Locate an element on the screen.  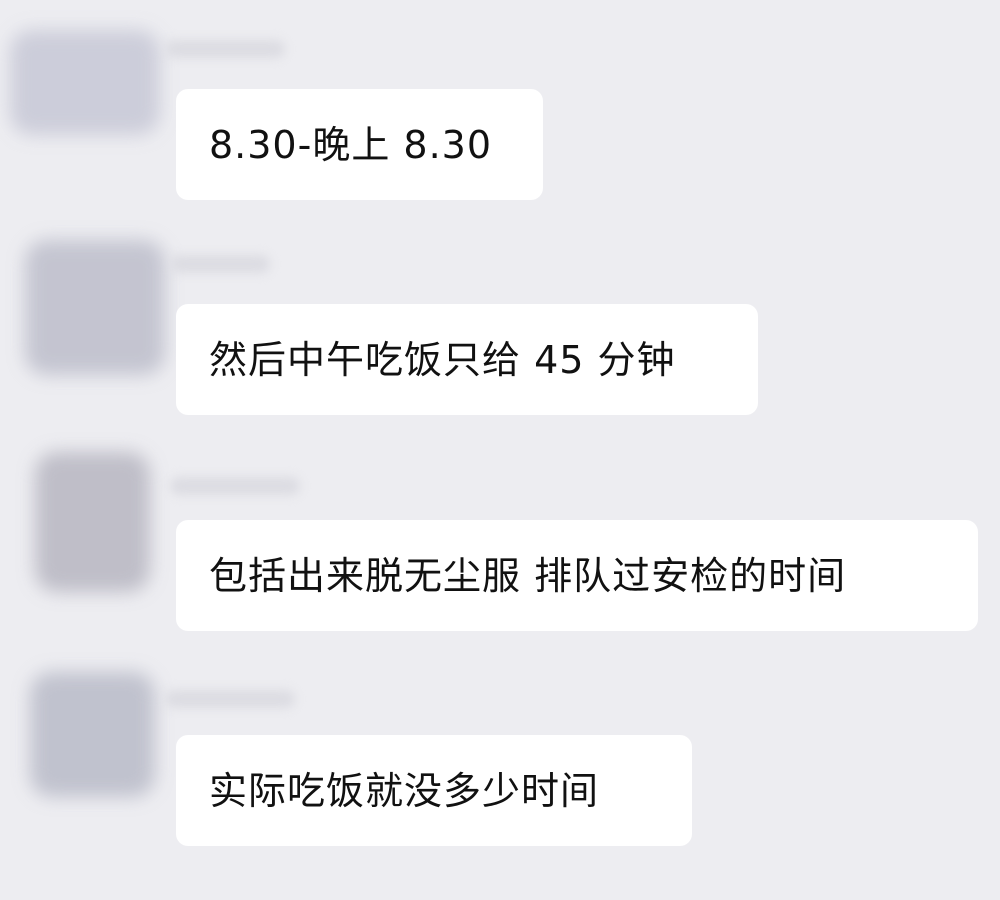
message-text: 包括出来脱无尘服 排队过安检的时间 is located at coordinates (528, 575).